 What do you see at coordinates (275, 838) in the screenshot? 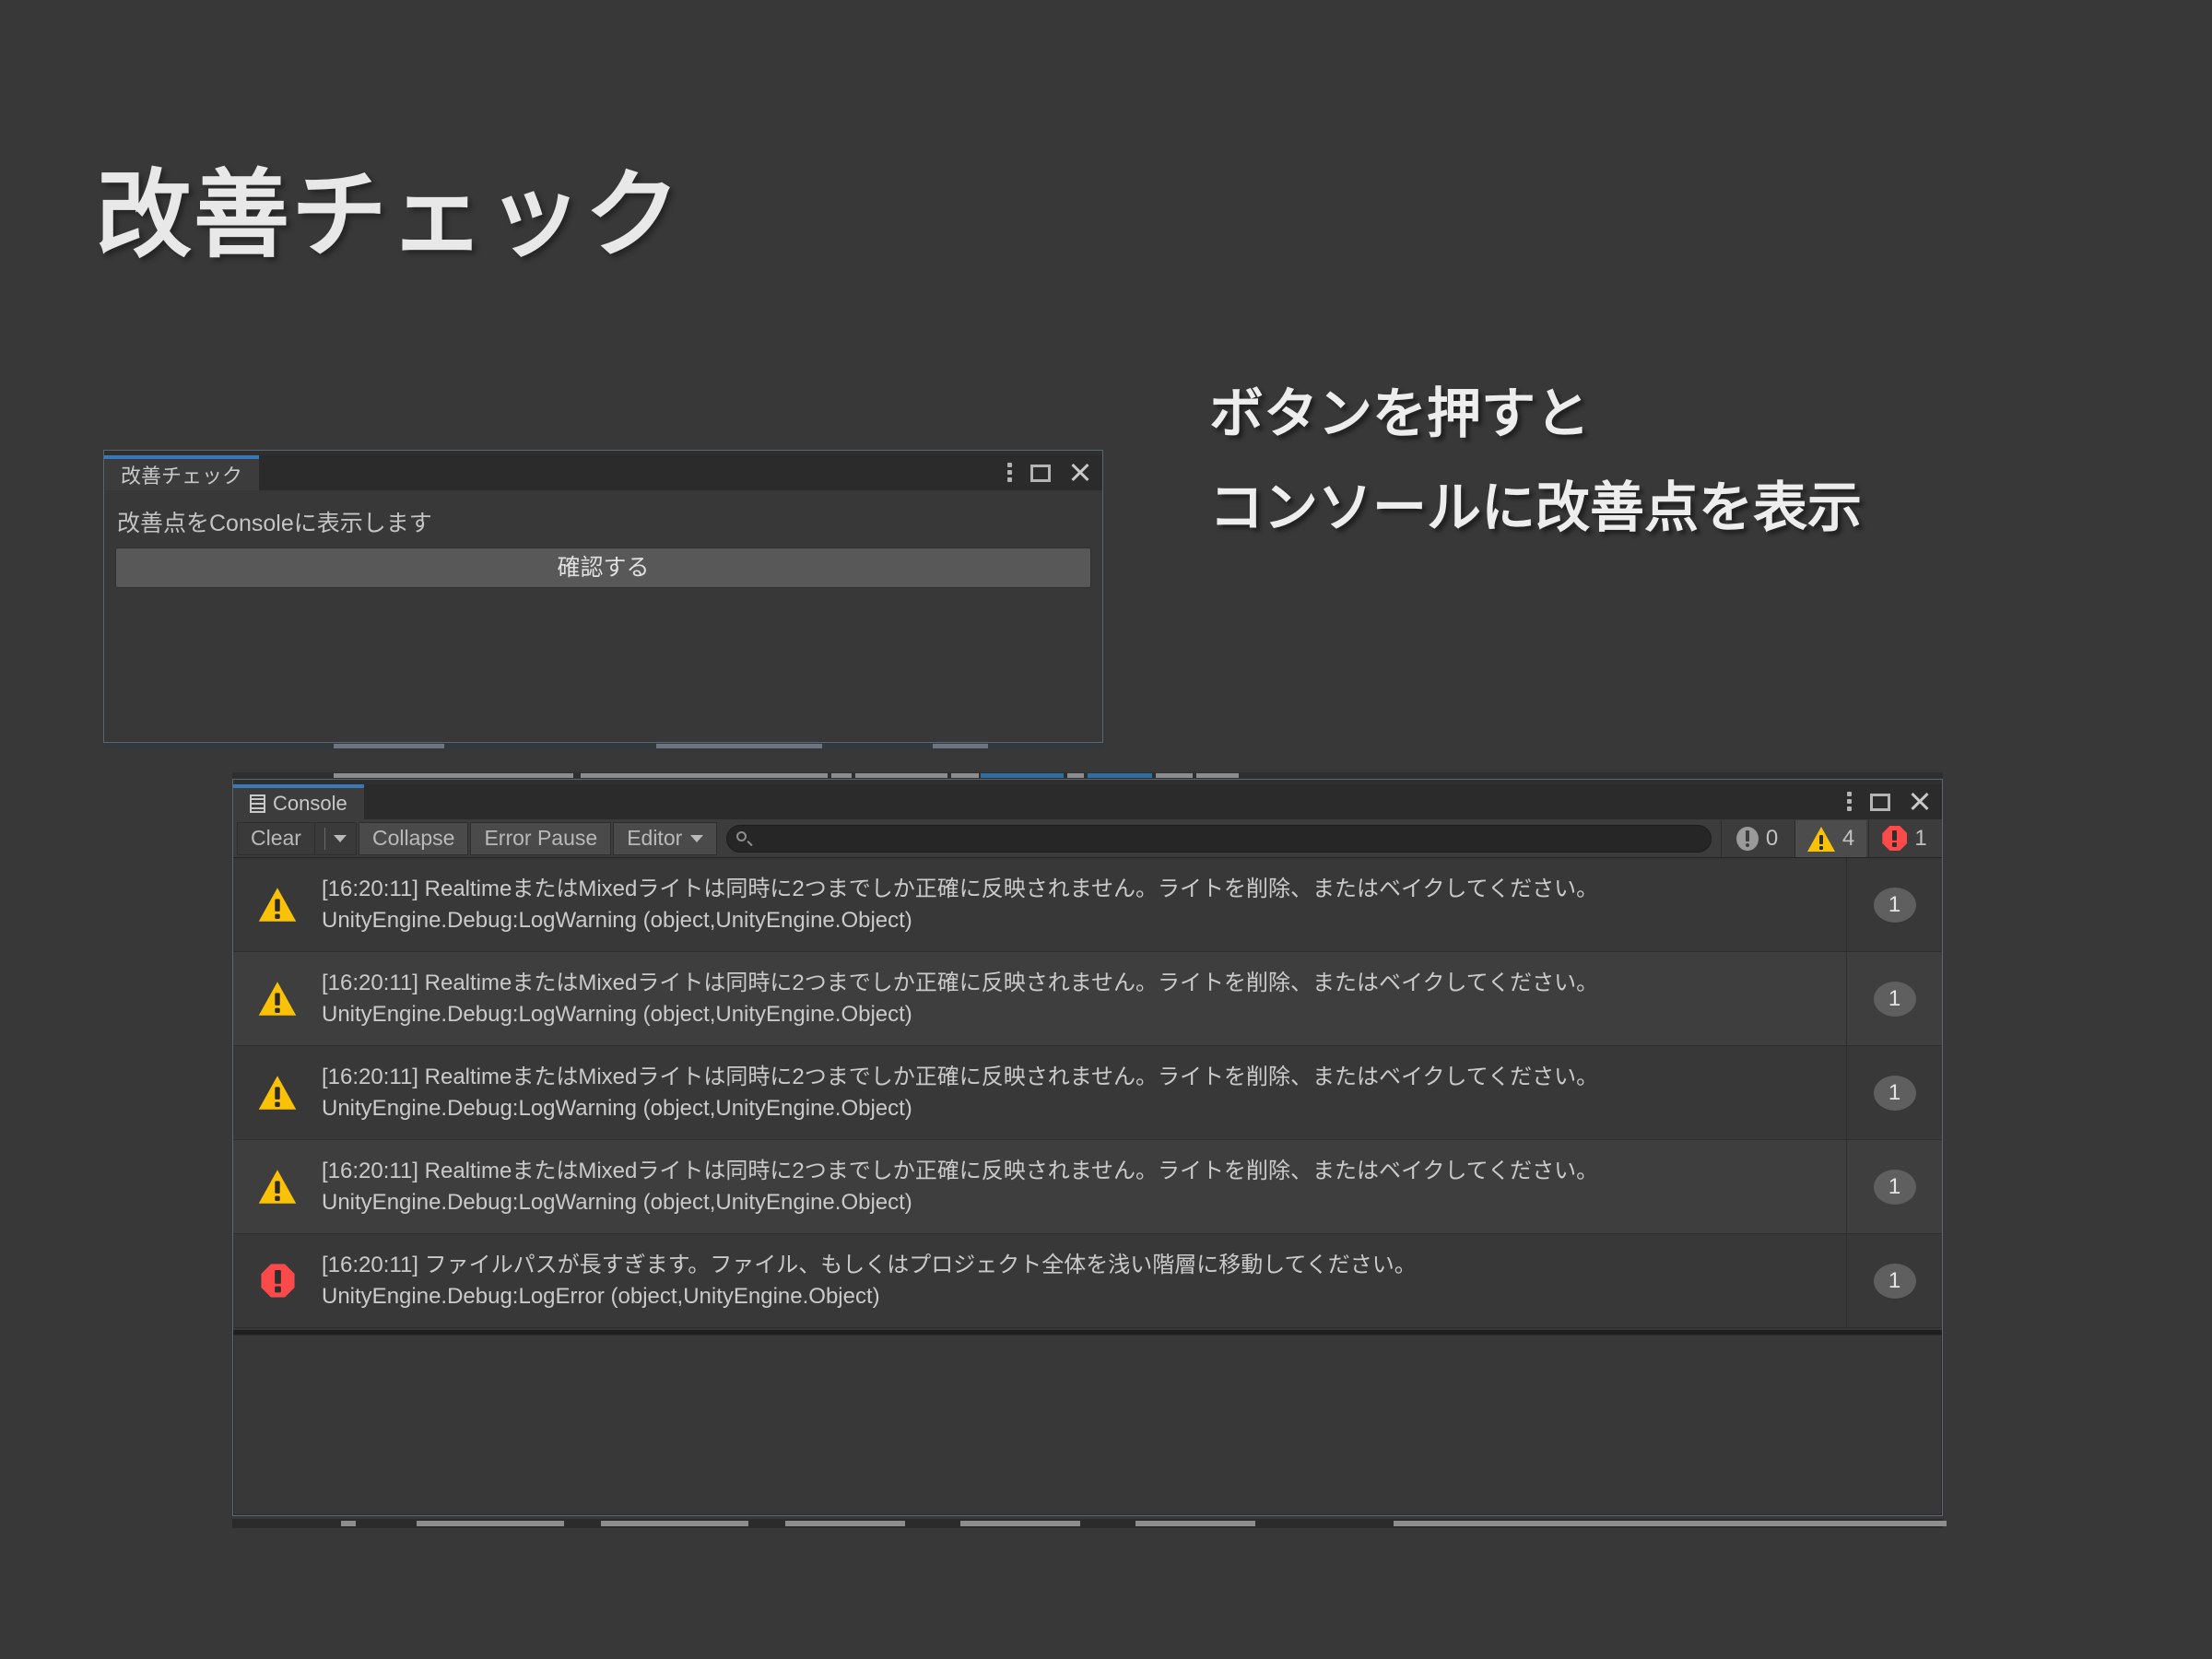
I see `clear-button: Clear` at bounding box center [275, 838].